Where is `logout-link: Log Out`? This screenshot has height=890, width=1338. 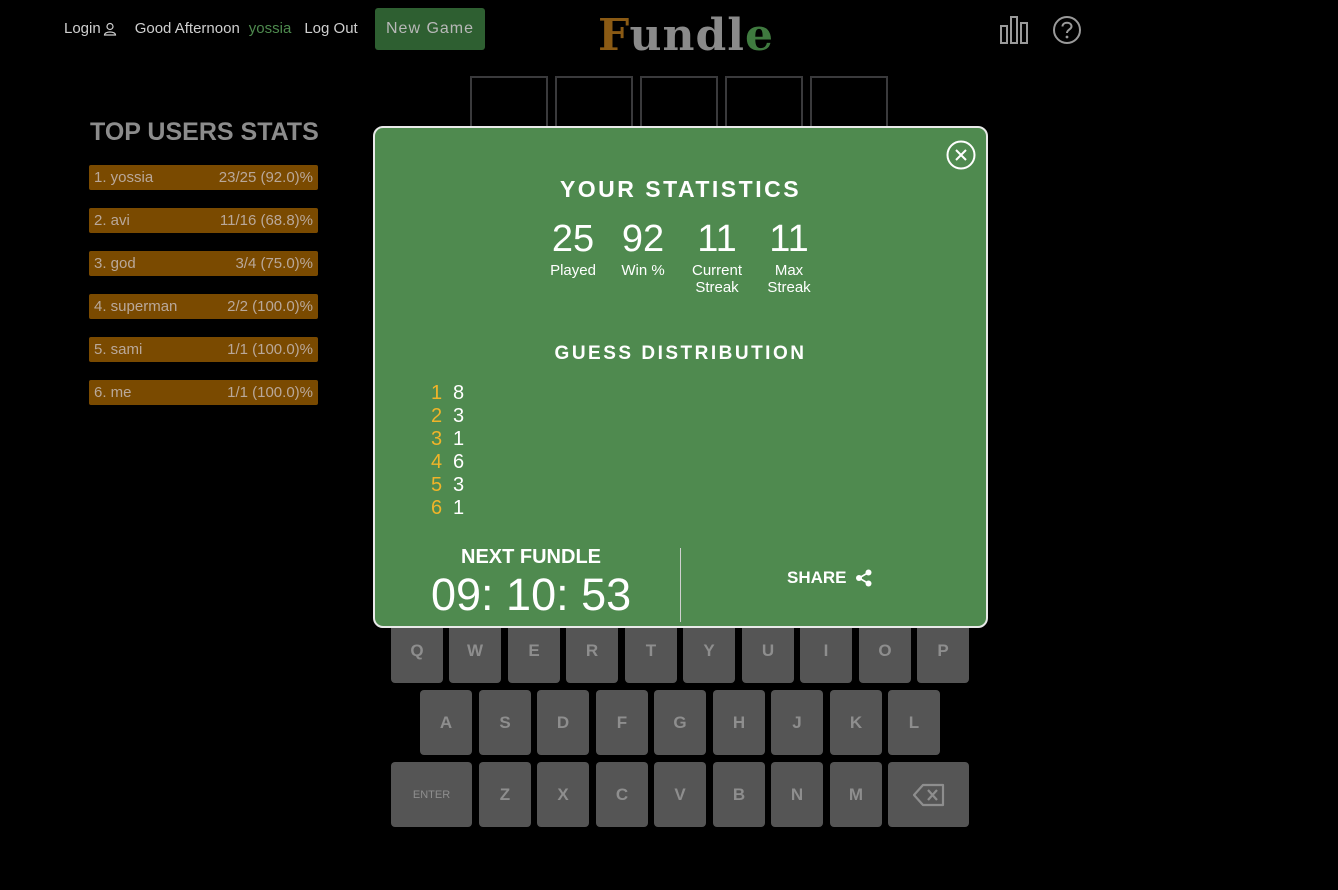
logout-link: Log Out is located at coordinates (330, 28).